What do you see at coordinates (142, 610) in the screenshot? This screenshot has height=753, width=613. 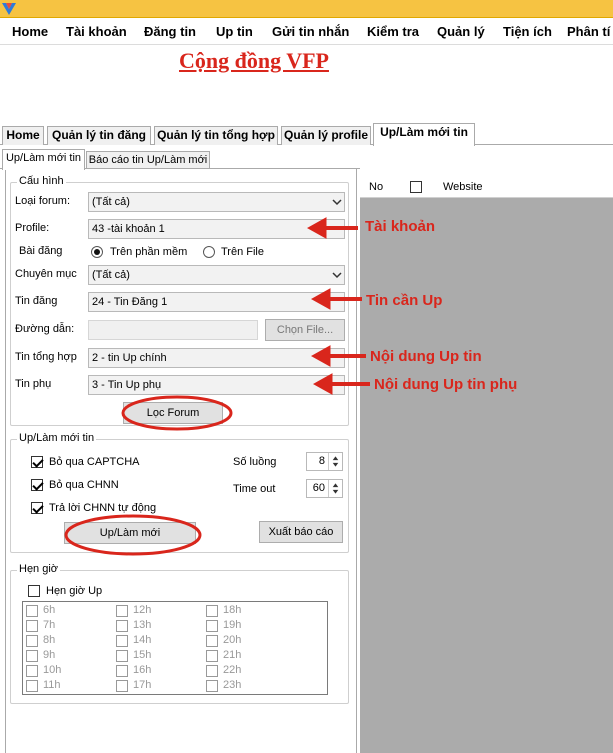 I see `hour-label: 12h` at bounding box center [142, 610].